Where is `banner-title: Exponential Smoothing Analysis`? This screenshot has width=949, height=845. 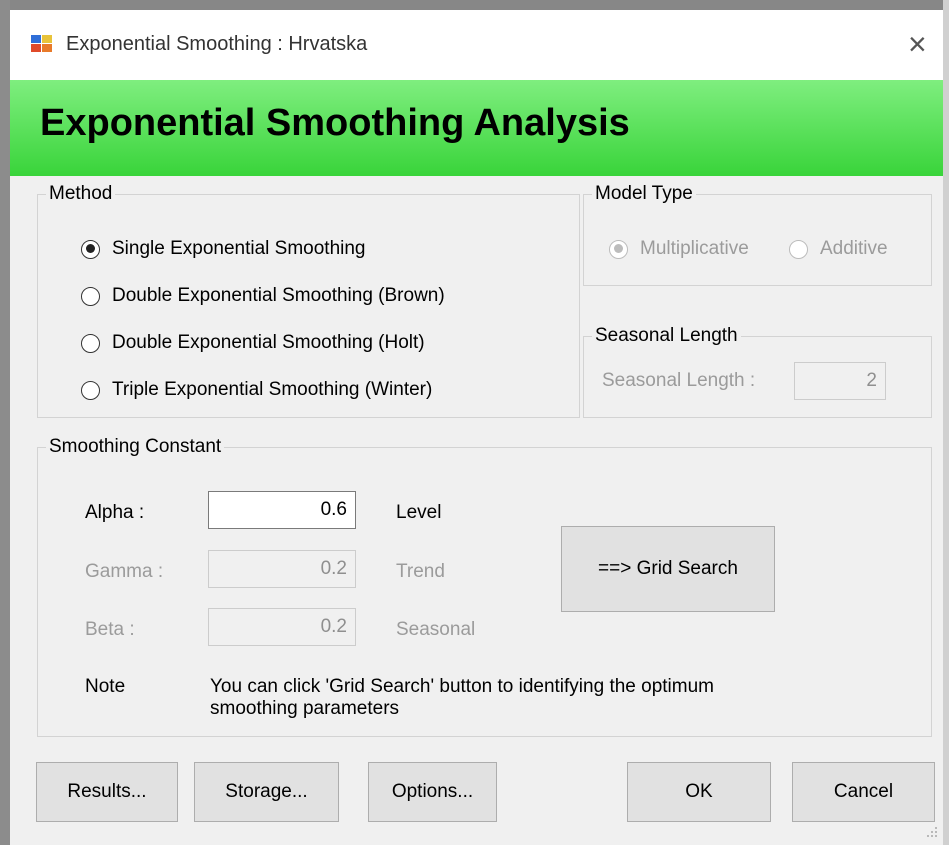
banner-title: Exponential Smoothing Analysis is located at coordinates (335, 123).